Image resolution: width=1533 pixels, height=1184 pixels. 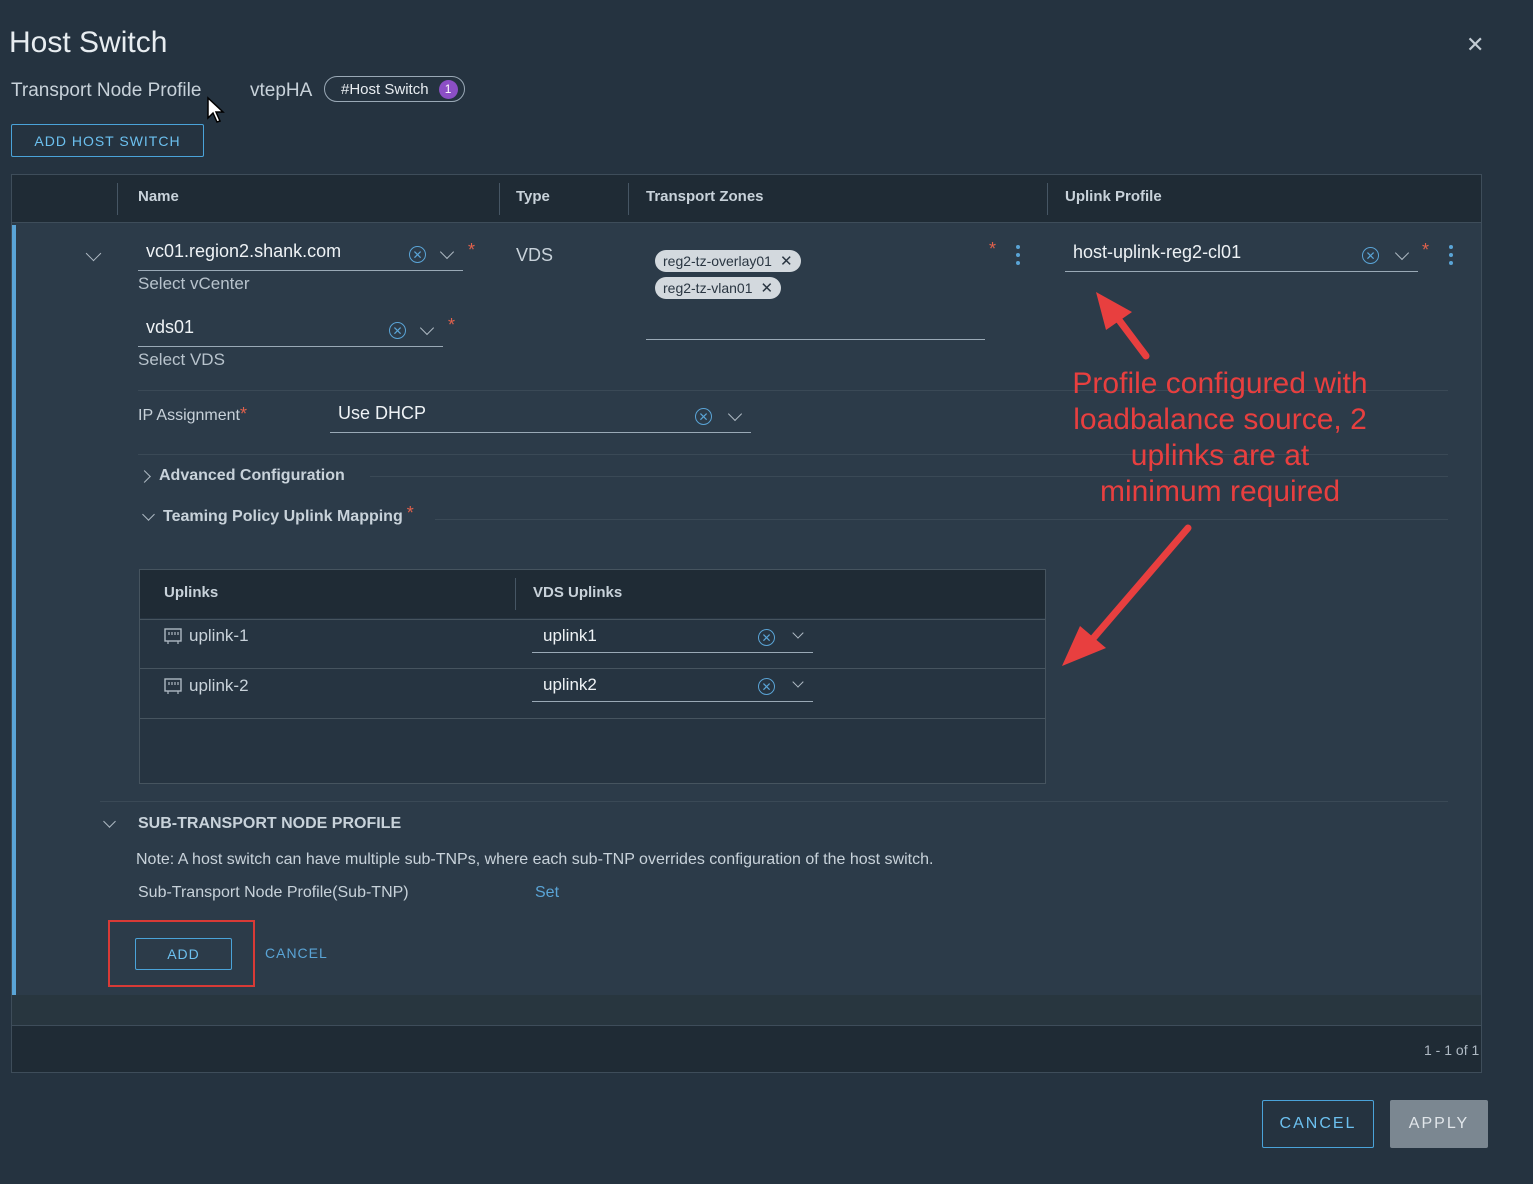 What do you see at coordinates (385, 89) in the screenshot?
I see `host-switch-tag-label: #Host Switch` at bounding box center [385, 89].